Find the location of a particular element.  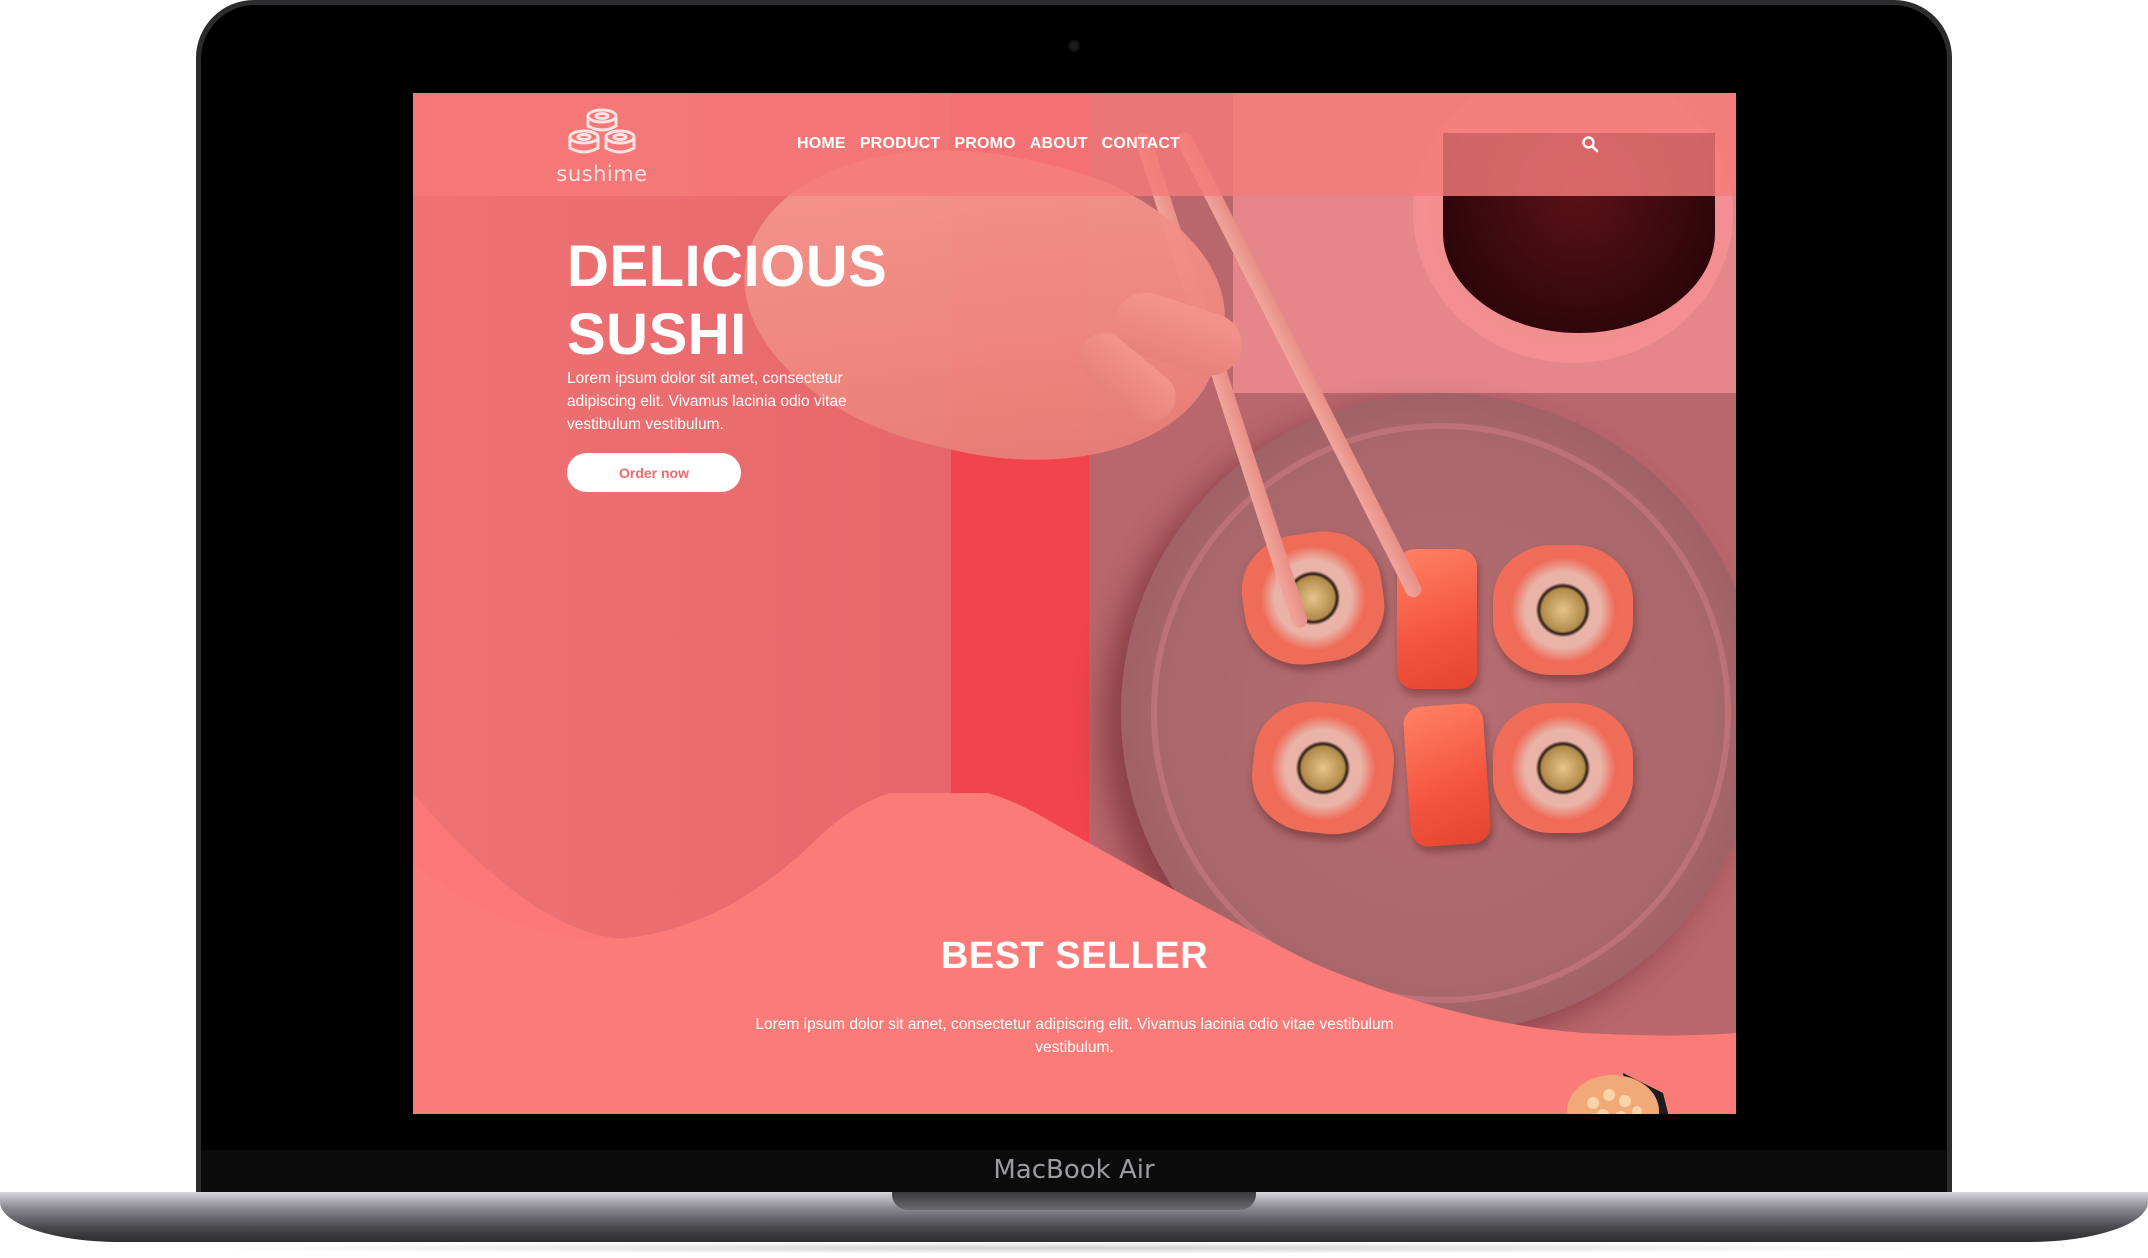

sushi-roll is located at coordinates (1563, 610).